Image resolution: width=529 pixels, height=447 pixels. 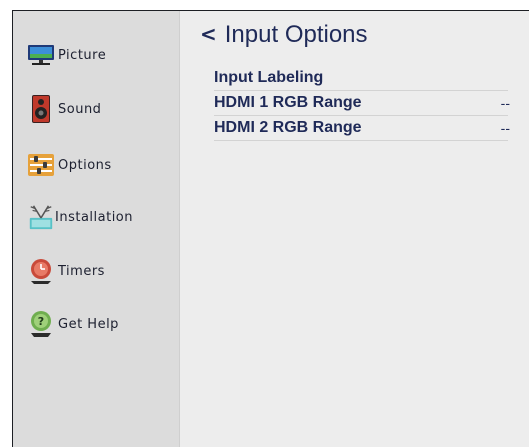 I want to click on back-button: < Input Options, so click(x=284, y=35).